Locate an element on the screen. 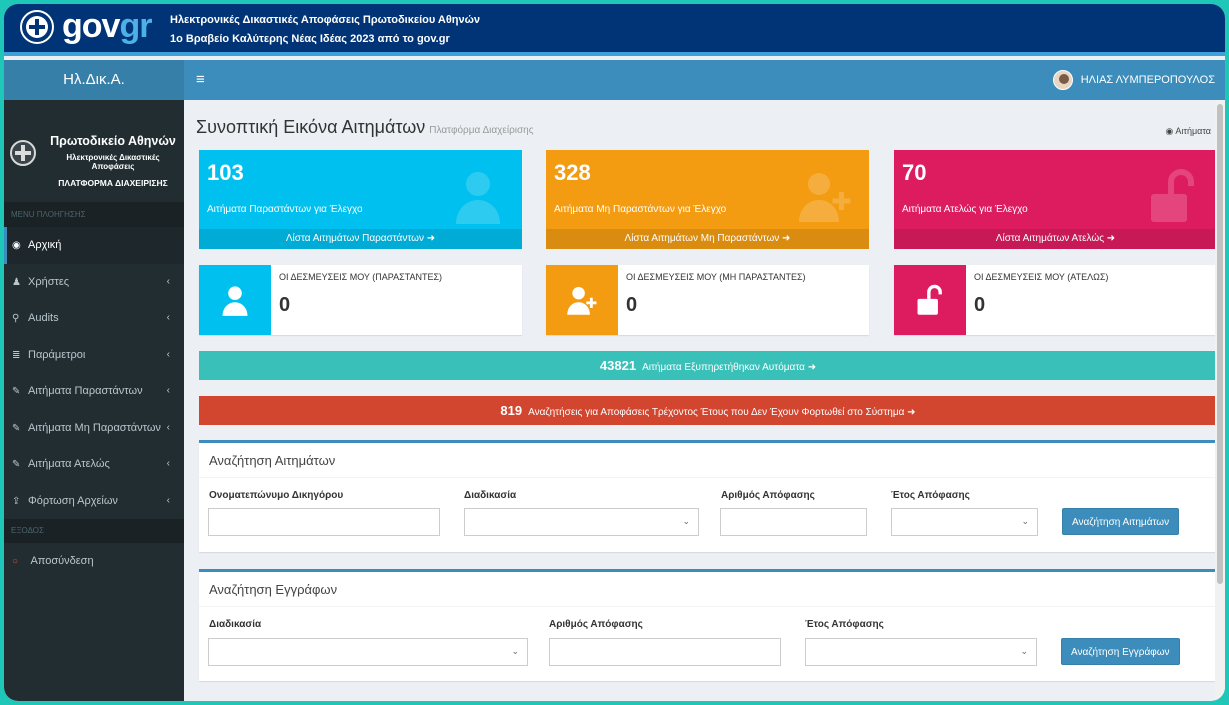 The image size is (1229, 705). auto-served-count: 43821 is located at coordinates (618, 365).